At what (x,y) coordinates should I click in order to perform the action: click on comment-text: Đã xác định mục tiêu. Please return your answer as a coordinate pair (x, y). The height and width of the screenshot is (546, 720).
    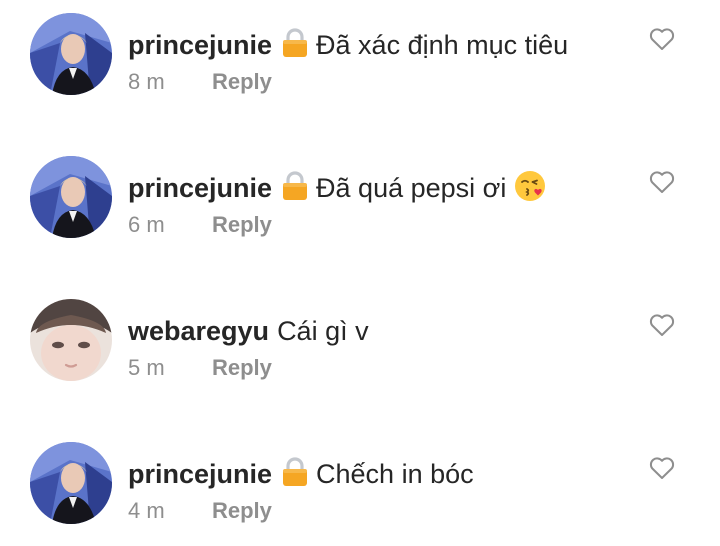
    Looking at the image, I should click on (442, 45).